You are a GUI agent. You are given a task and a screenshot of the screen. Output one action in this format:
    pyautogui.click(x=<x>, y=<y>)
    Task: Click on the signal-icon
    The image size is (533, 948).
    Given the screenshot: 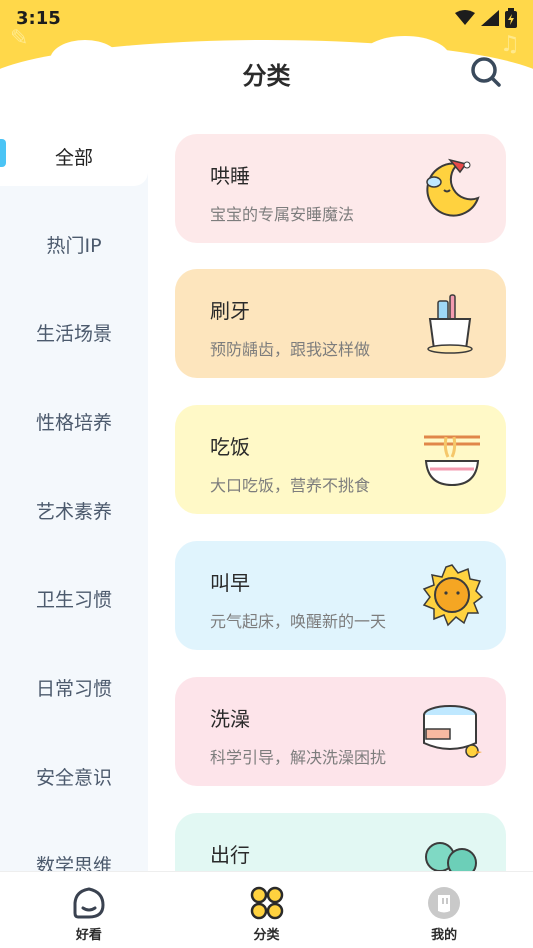 What is the action you would take?
    pyautogui.click(x=490, y=18)
    